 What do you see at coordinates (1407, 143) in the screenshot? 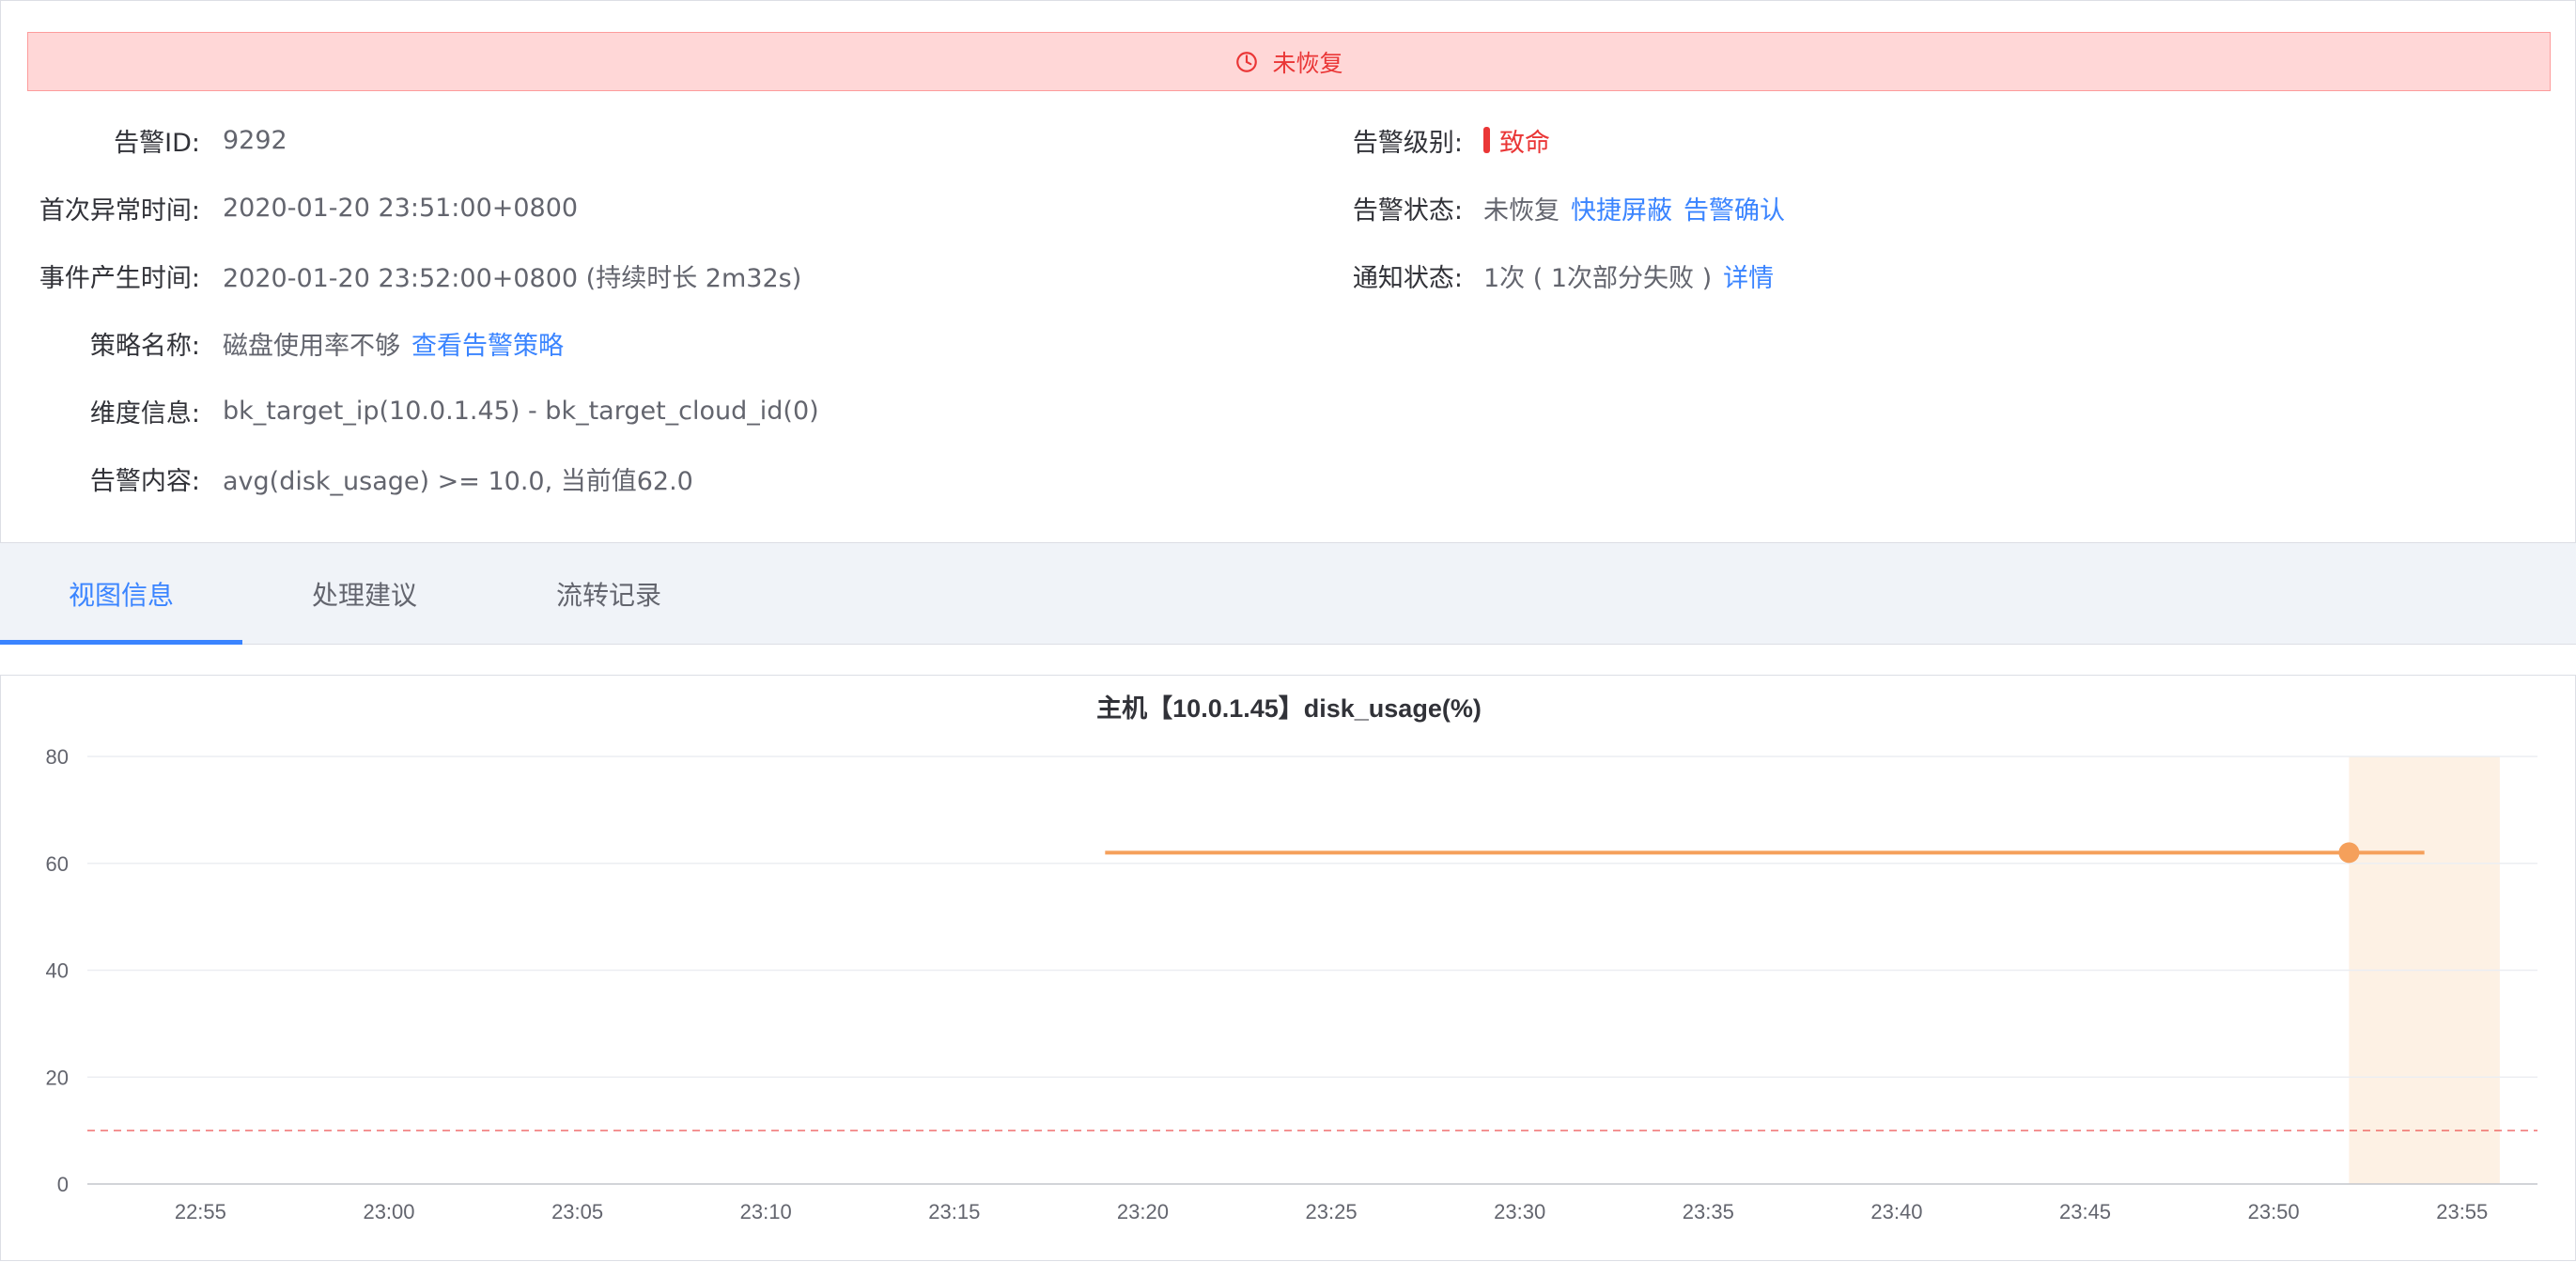
I see `level-label: 告警级别:` at bounding box center [1407, 143].